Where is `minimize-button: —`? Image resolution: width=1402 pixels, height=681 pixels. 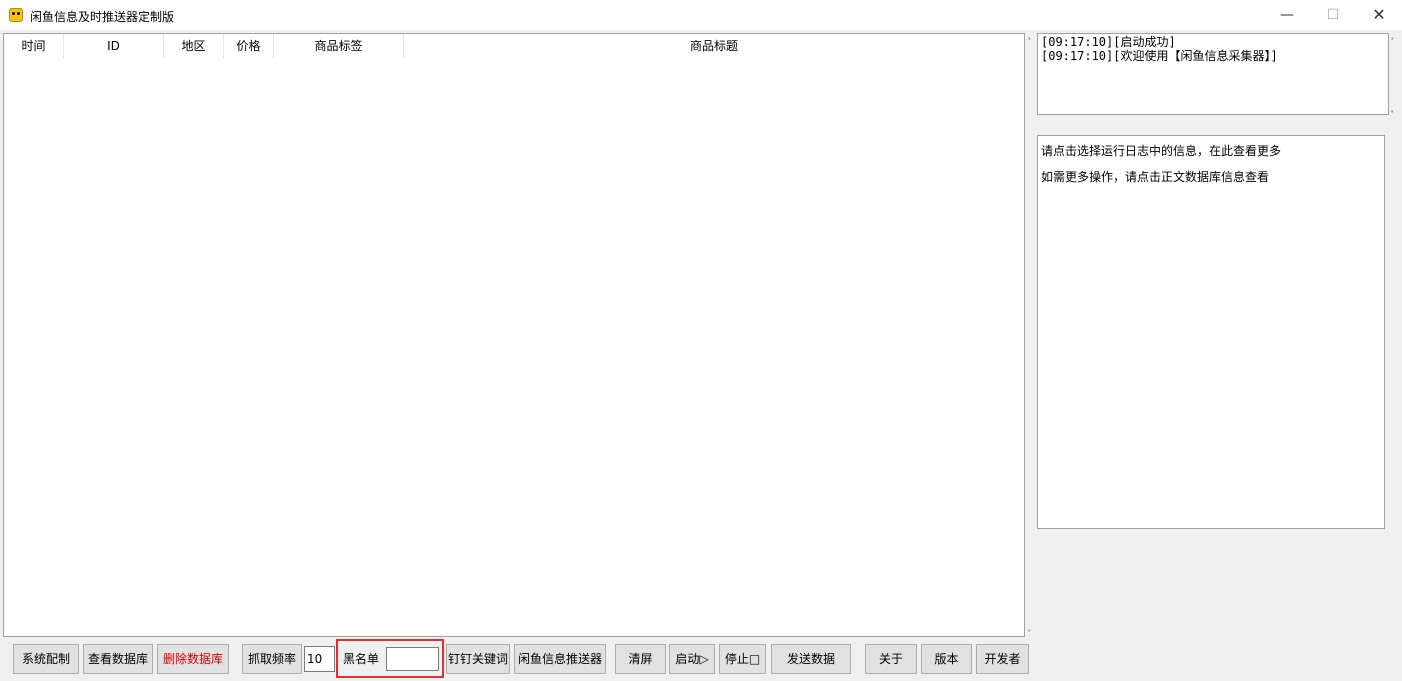
minimize-button: — is located at coordinates (1287, 15).